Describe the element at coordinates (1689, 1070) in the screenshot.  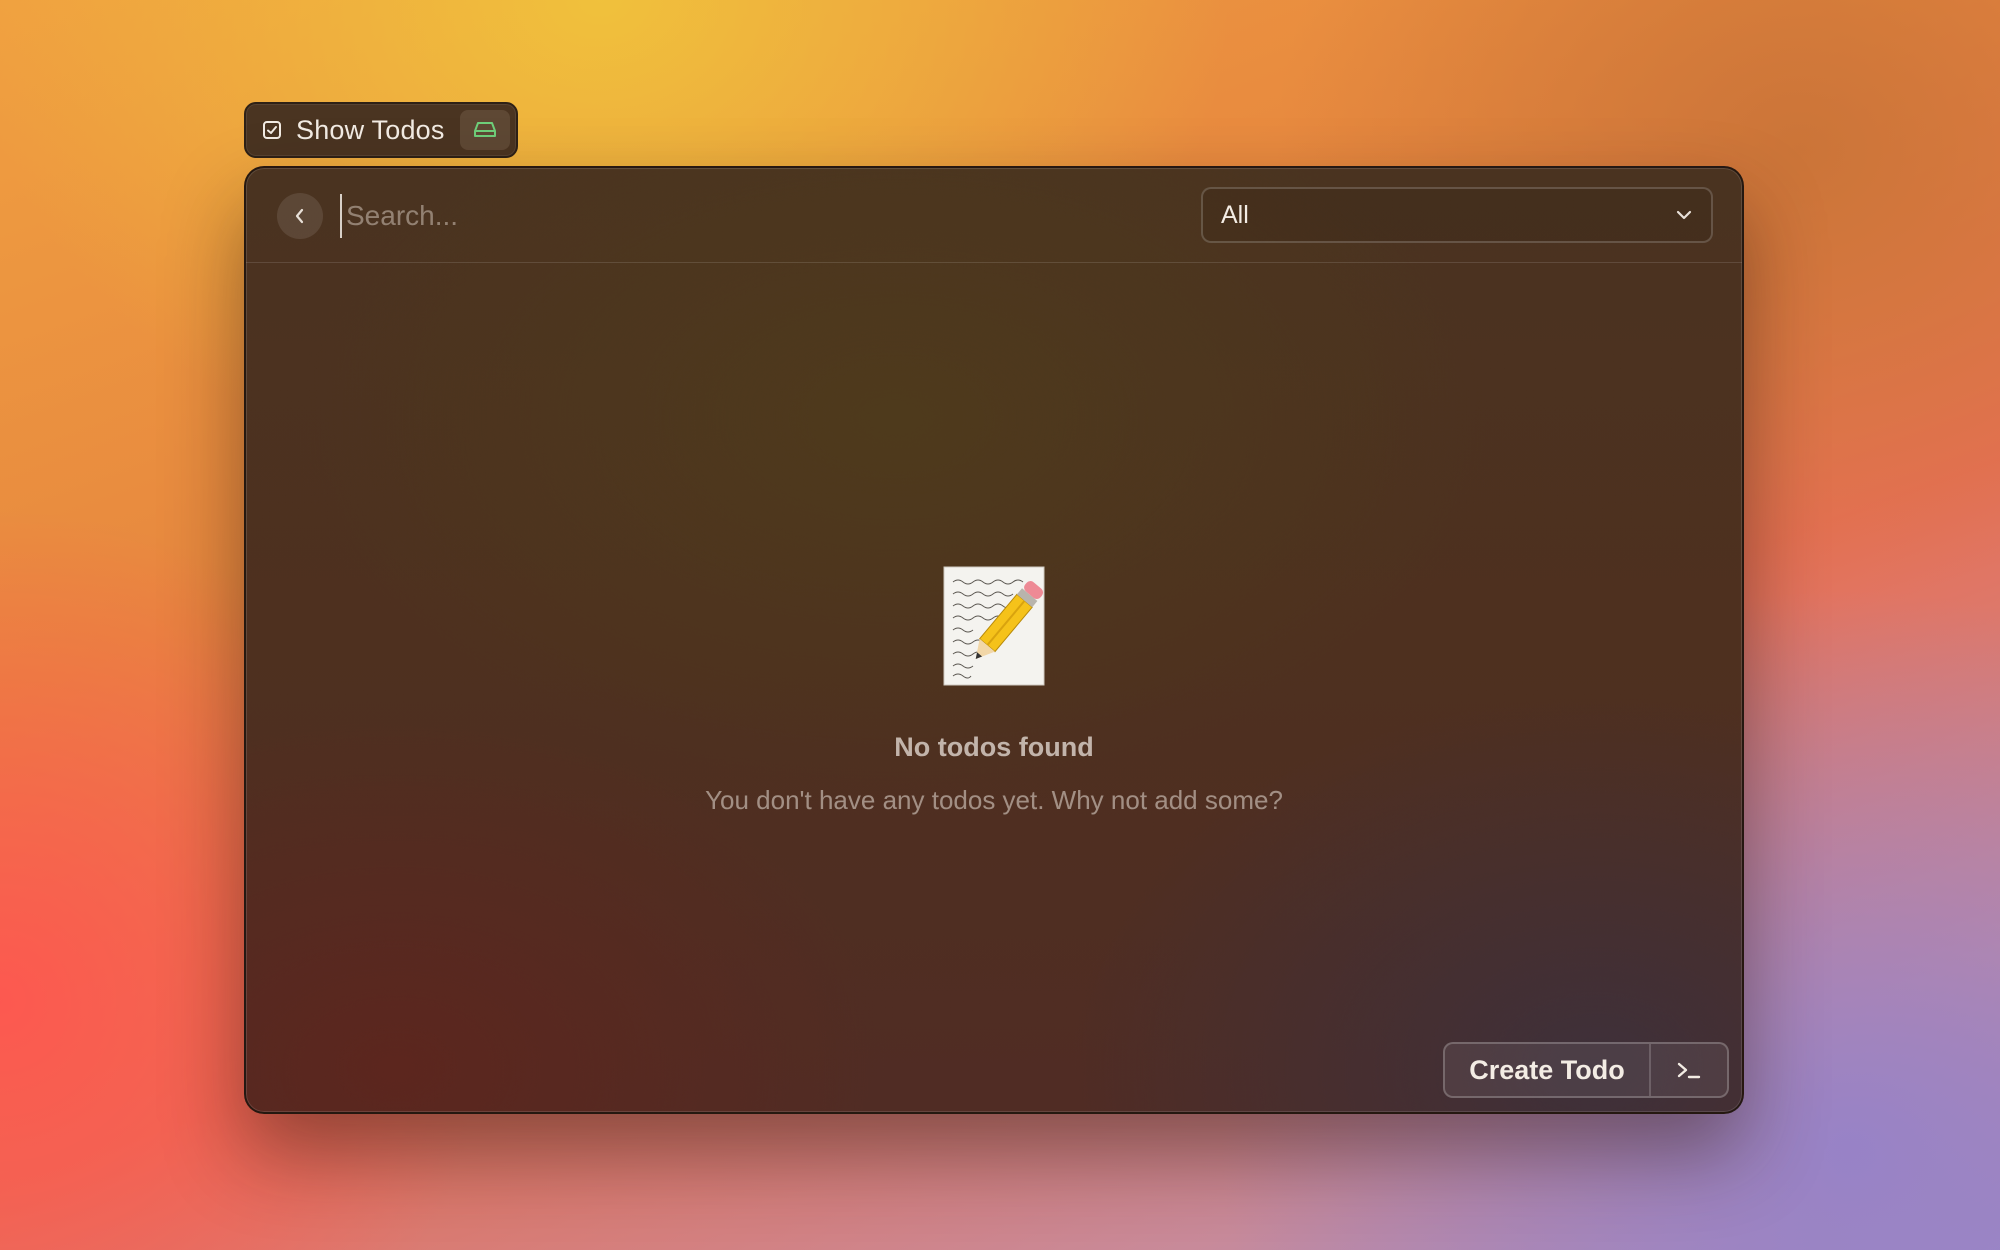
I see `terminal-icon` at that location.